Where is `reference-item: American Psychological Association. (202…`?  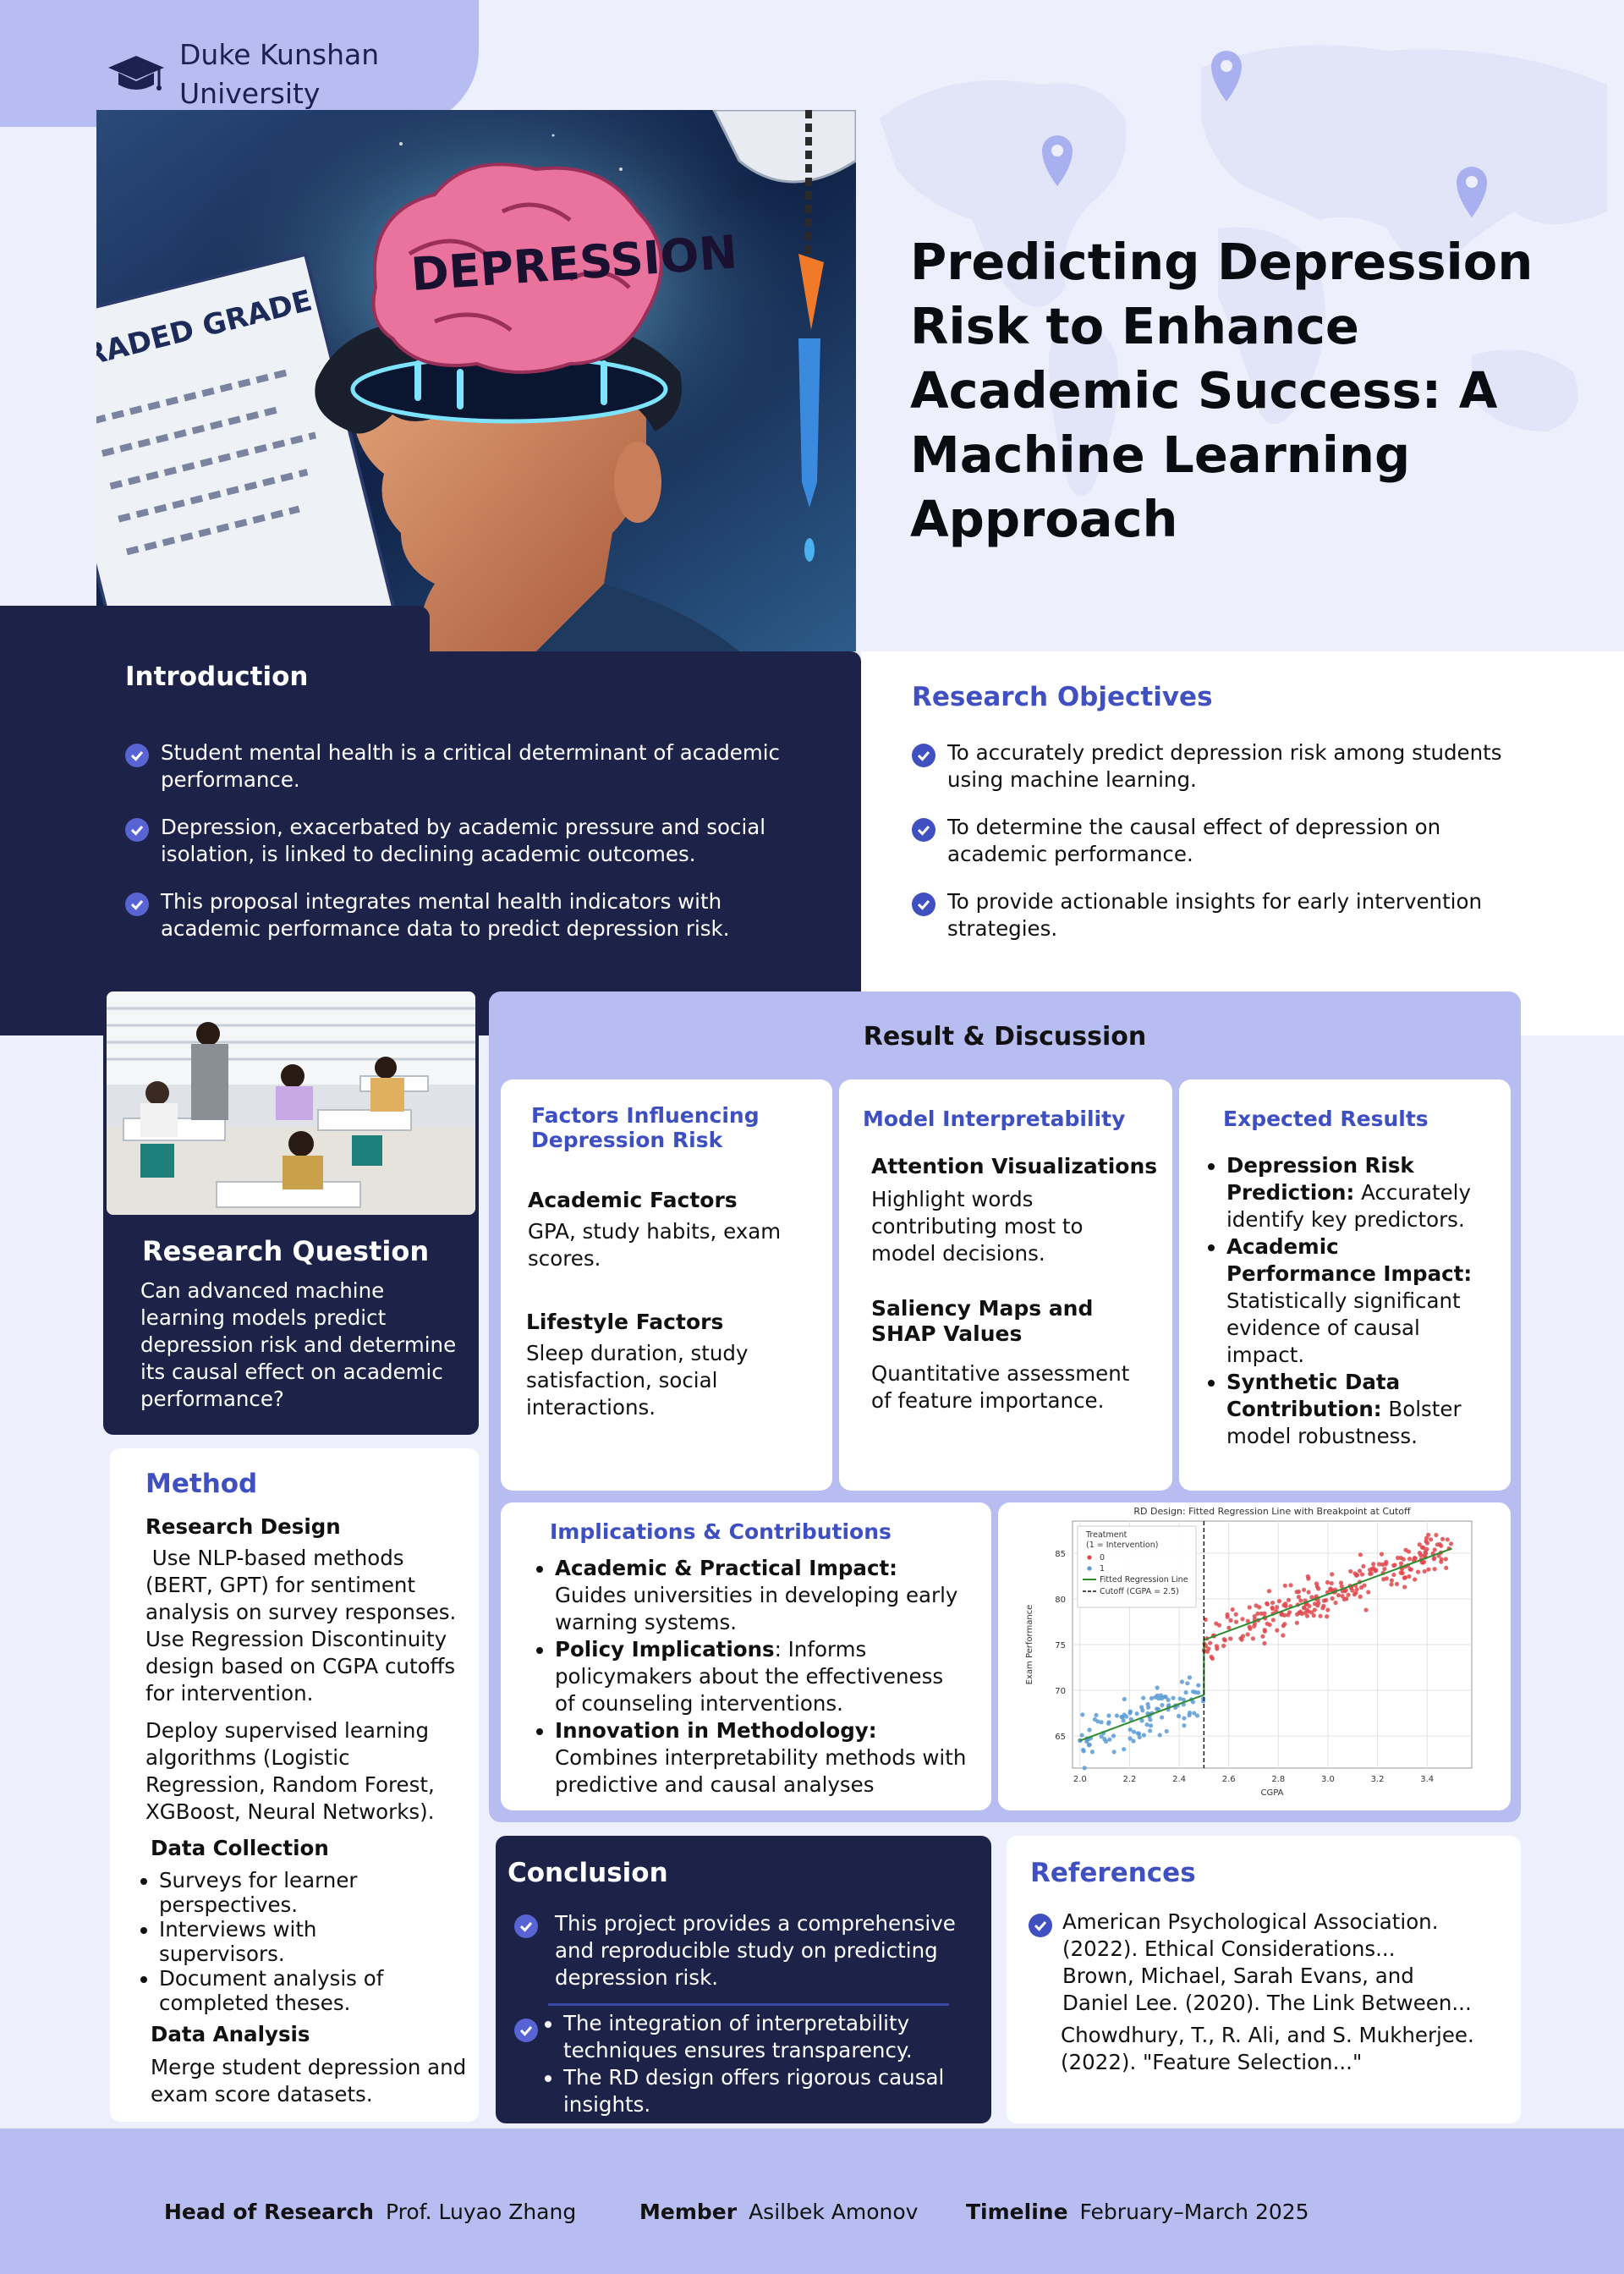
reference-item: American Psychological Association. (202… is located at coordinates (1251, 1935).